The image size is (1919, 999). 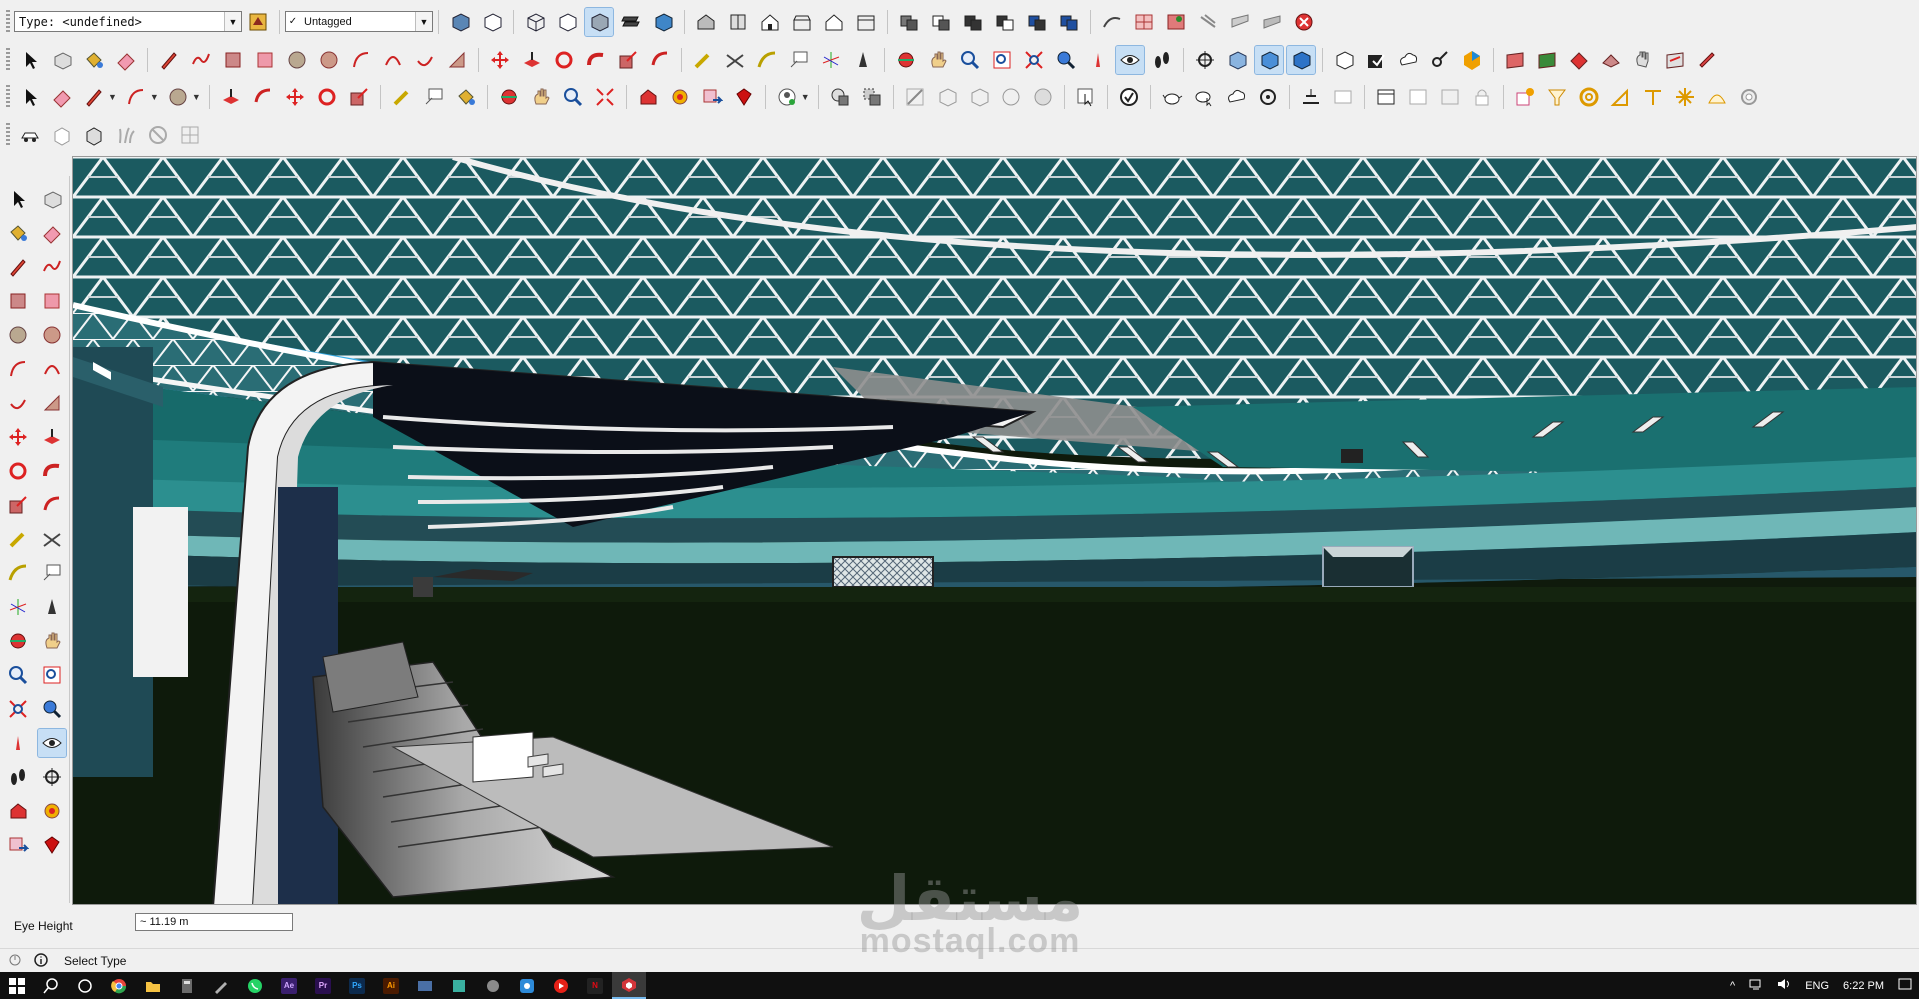 What do you see at coordinates (663, 22) in the screenshot?
I see `monochrome-button` at bounding box center [663, 22].